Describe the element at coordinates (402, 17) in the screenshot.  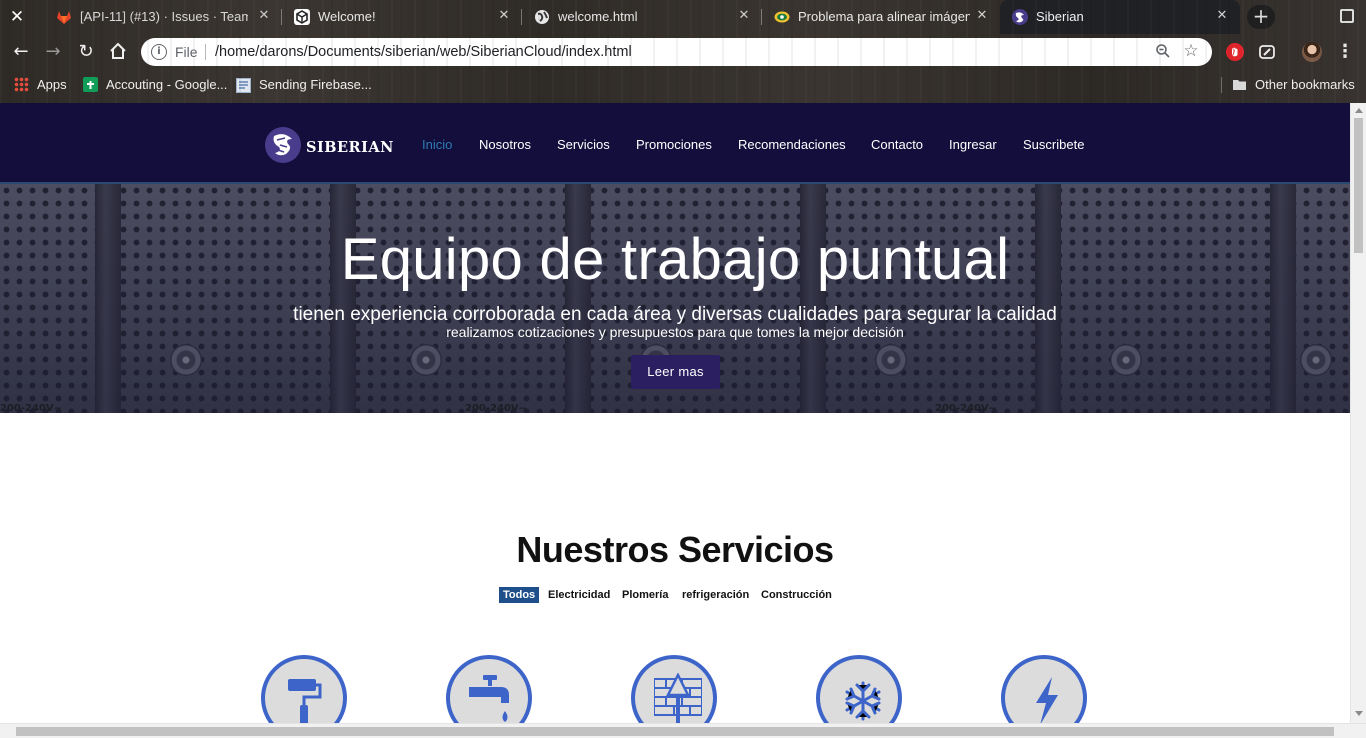
I see `tab-welcome: Welcome! ✕` at that location.